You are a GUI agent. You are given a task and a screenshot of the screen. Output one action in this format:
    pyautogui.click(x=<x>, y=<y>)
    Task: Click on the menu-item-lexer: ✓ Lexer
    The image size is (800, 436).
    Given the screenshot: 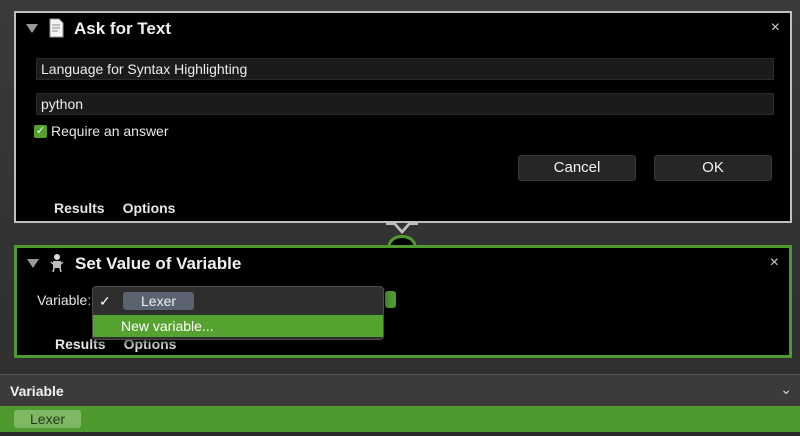 What is the action you would take?
    pyautogui.click(x=238, y=301)
    